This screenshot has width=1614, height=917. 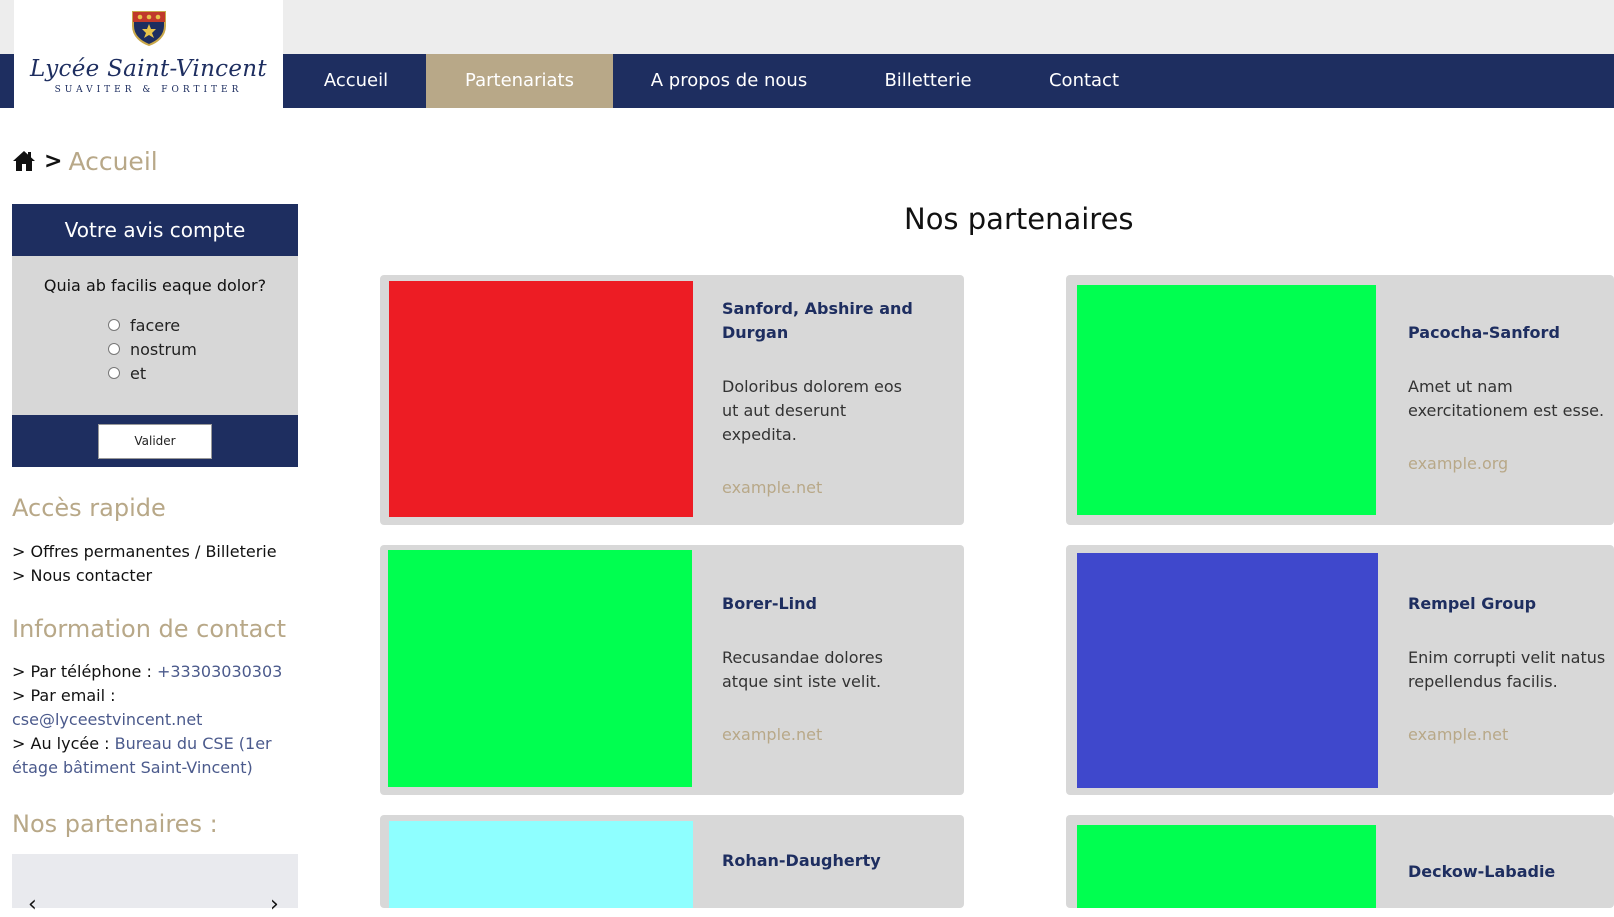 What do you see at coordinates (89, 508) in the screenshot?
I see `quick-access-title: Accès rapide` at bounding box center [89, 508].